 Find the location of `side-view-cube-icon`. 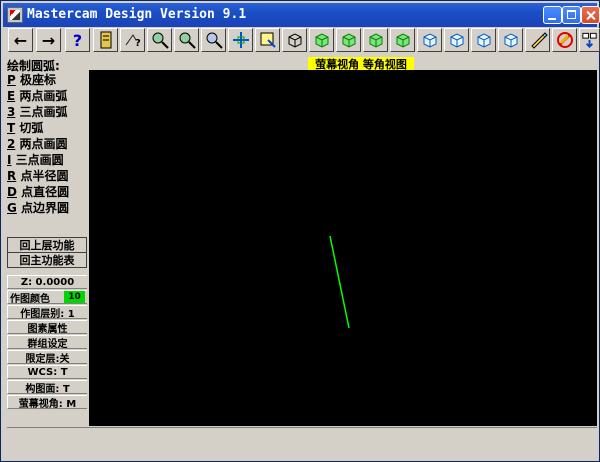

side-view-cube-icon is located at coordinates (375, 40).